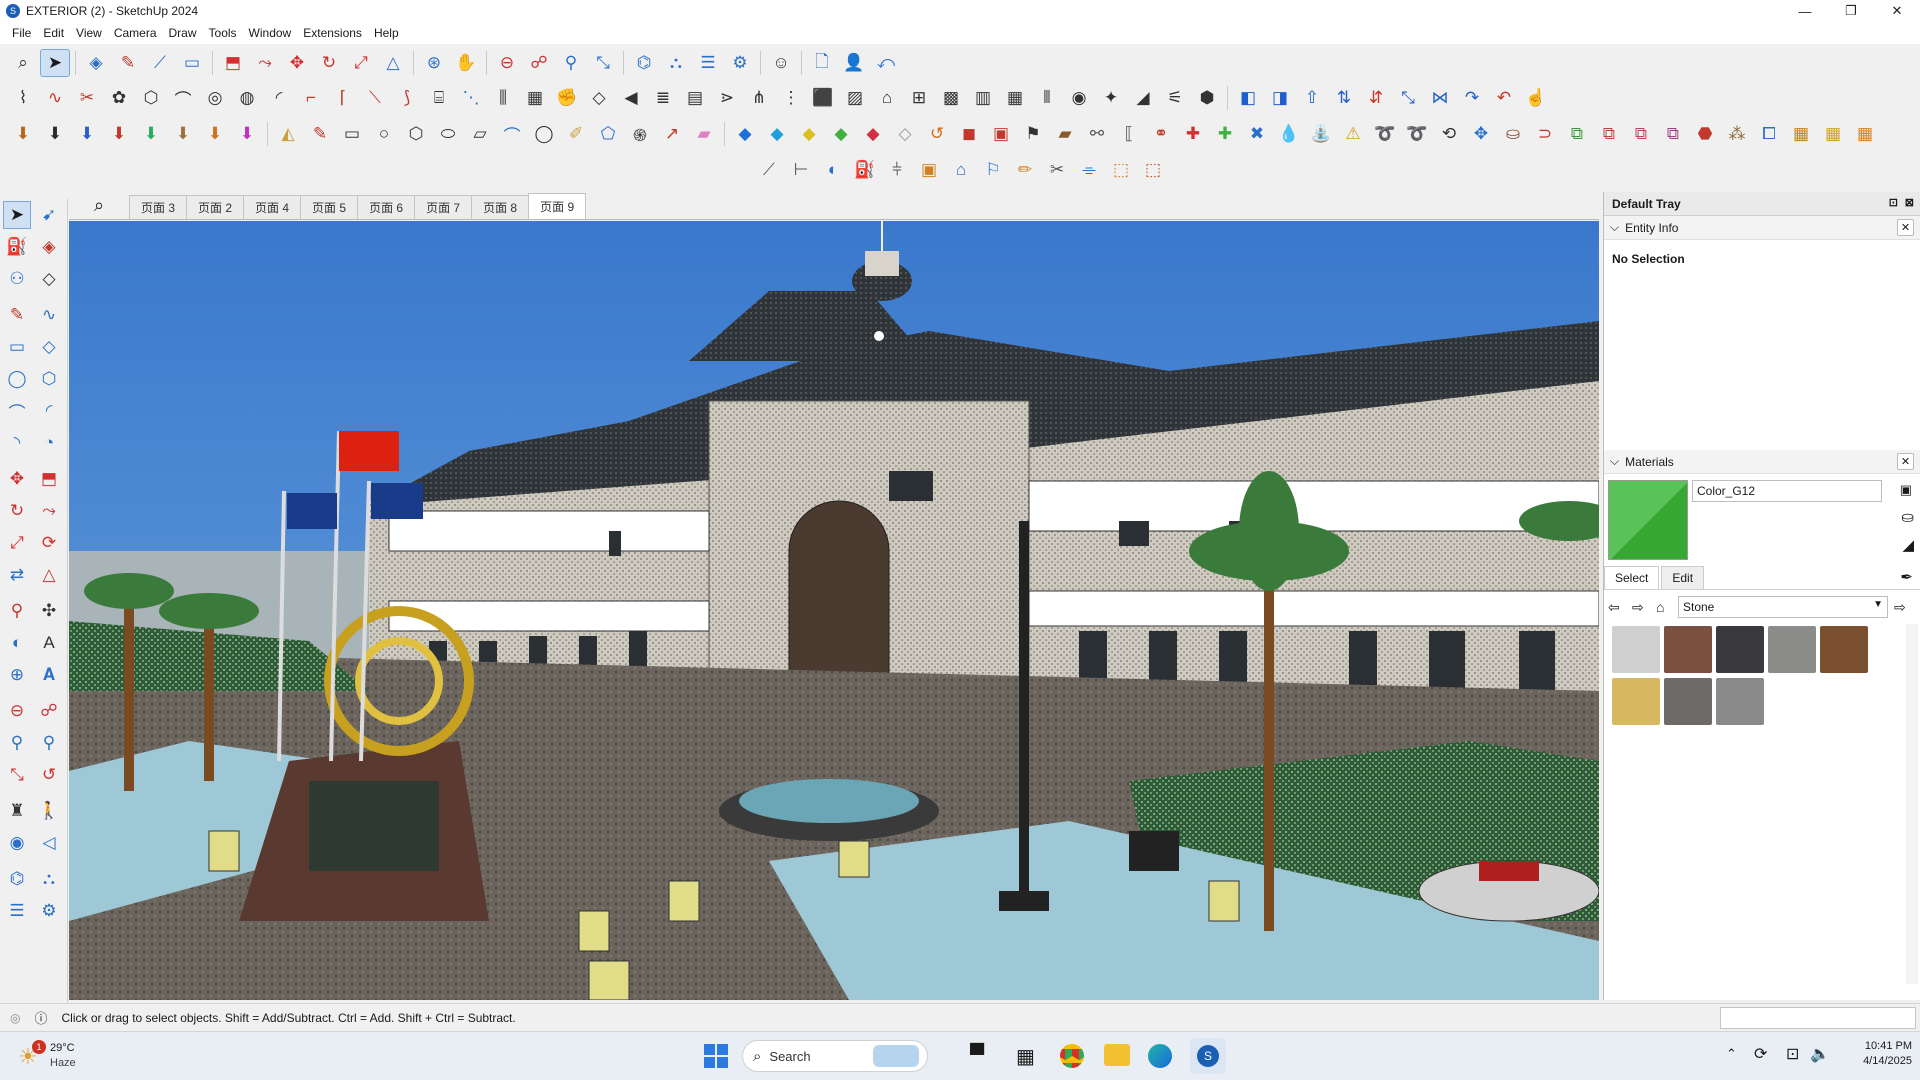 The image size is (1920, 1080). What do you see at coordinates (929, 170) in the screenshot?
I see `door-icon: ▣` at bounding box center [929, 170].